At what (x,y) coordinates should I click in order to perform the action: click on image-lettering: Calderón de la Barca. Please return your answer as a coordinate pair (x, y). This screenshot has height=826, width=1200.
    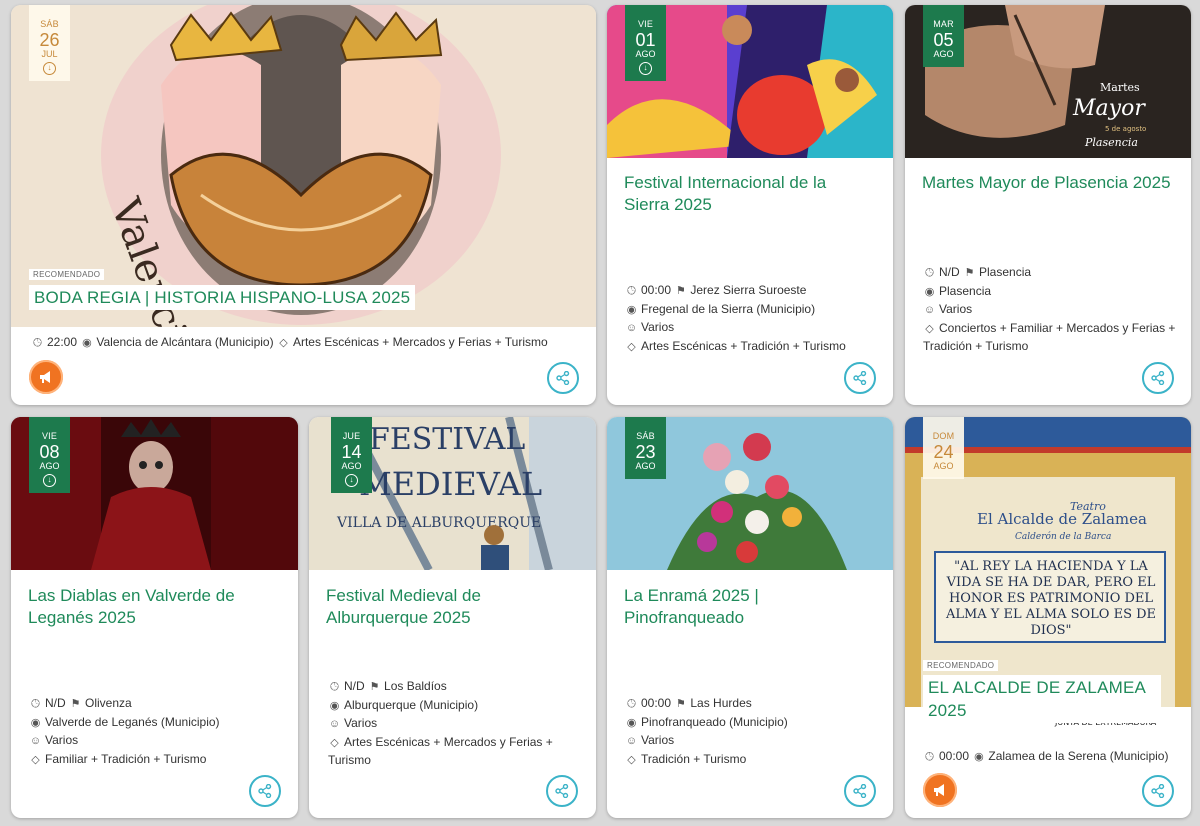
    Looking at the image, I should click on (1063, 536).